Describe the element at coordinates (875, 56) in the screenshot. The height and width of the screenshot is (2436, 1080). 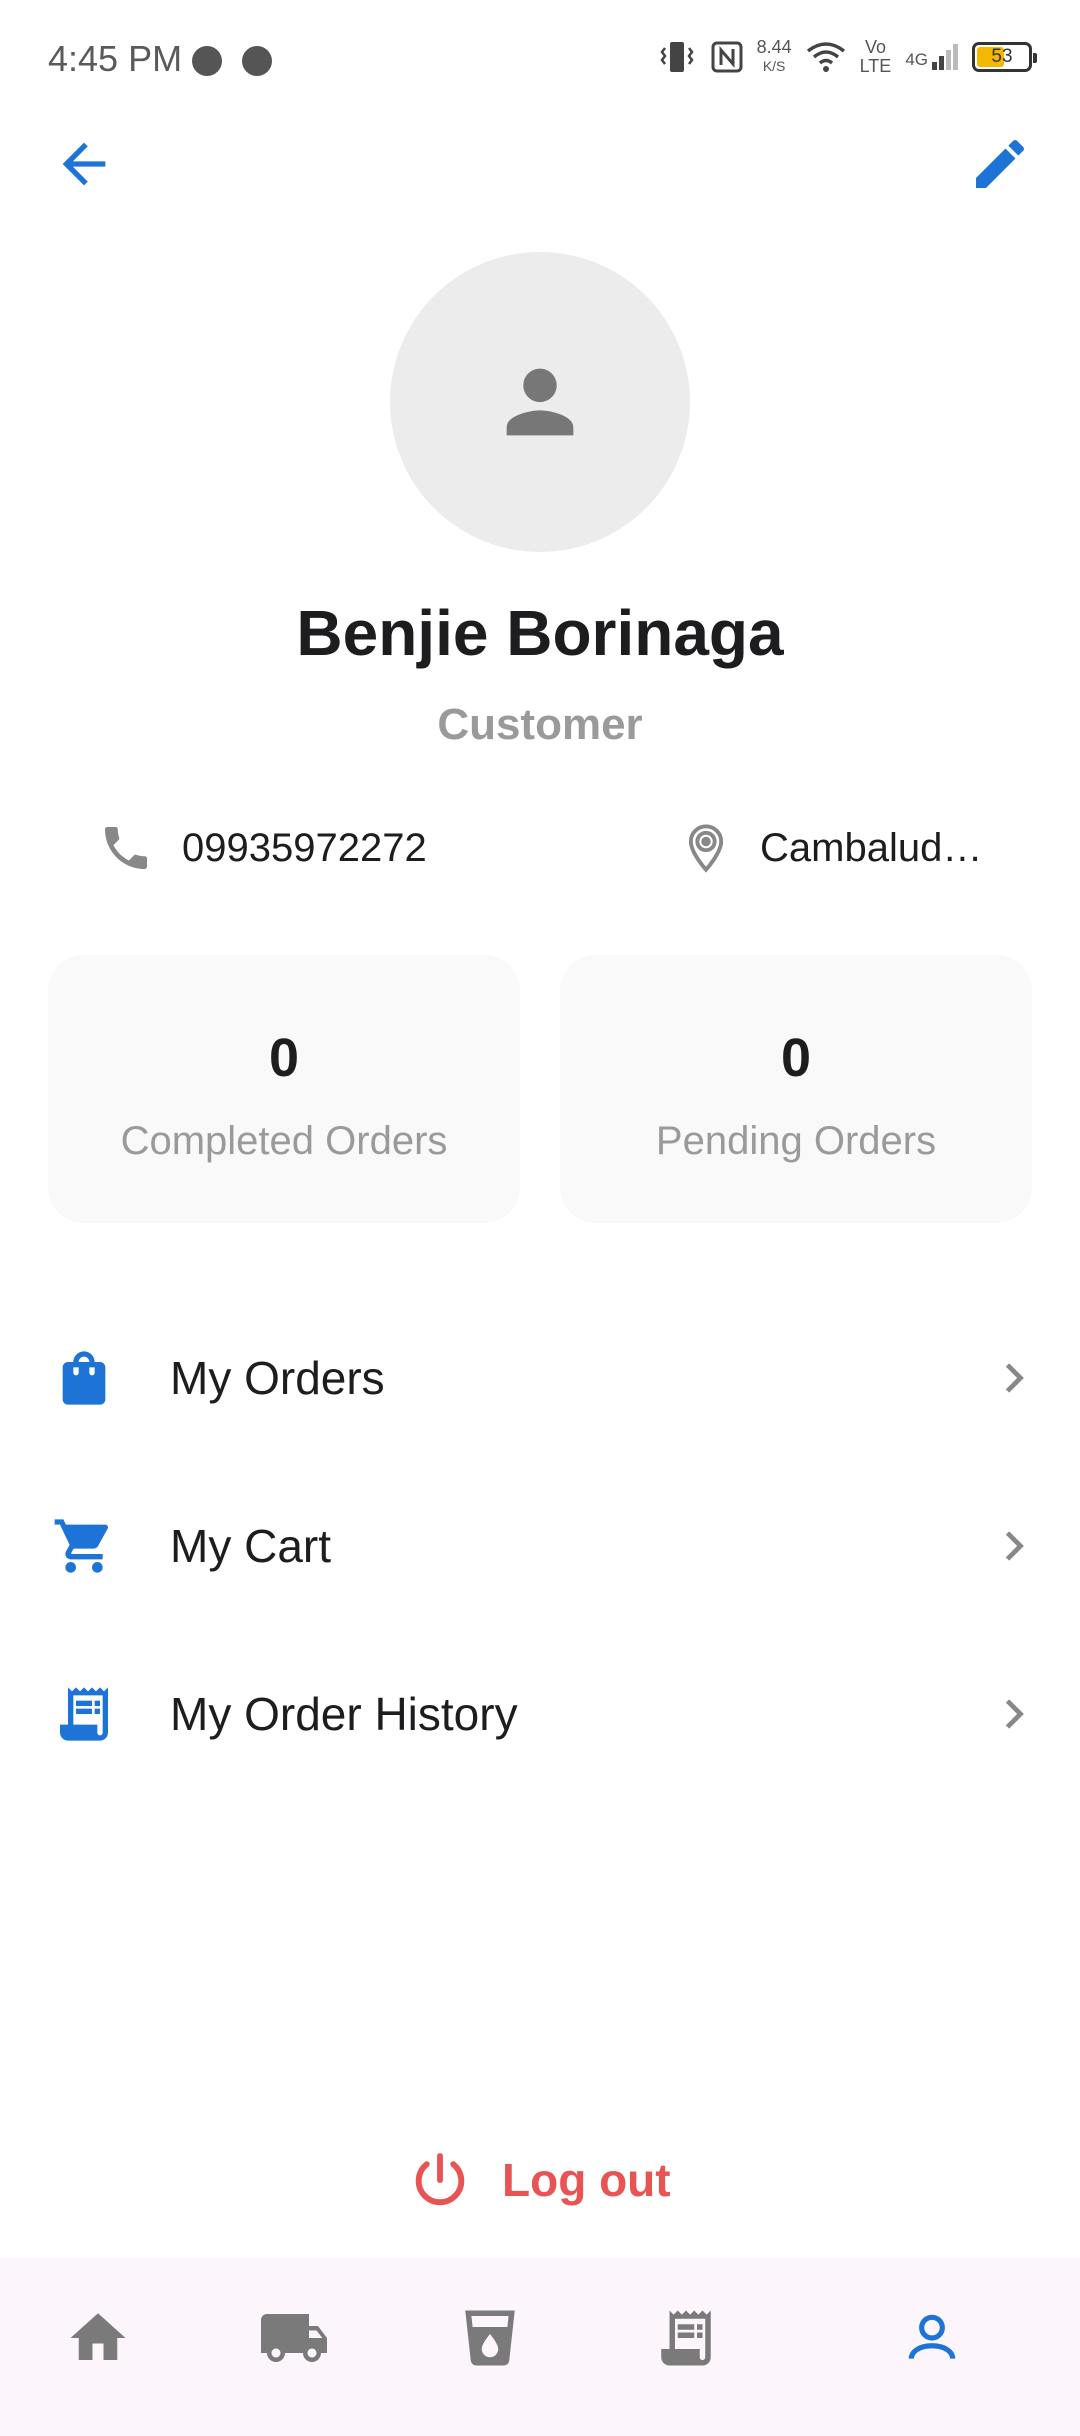
I see `volte-indicator: Vo LTE` at that location.